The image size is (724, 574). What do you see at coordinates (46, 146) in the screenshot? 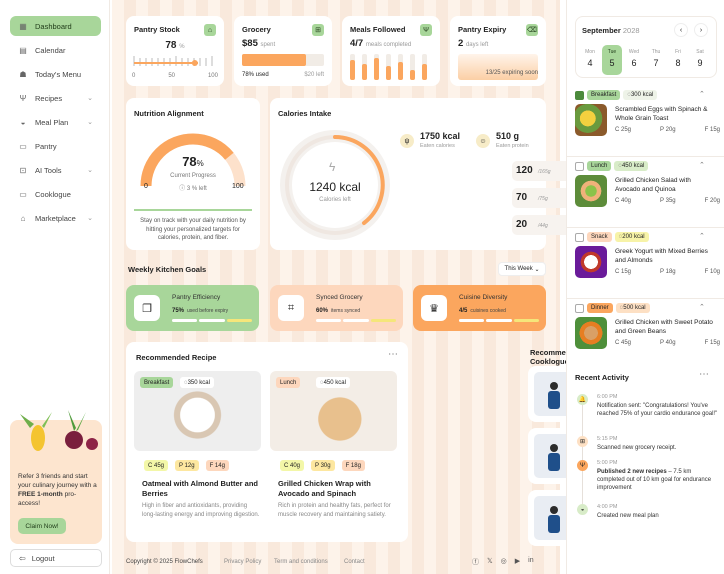
I see `sidebar-item-label: Pantry` at bounding box center [46, 146].